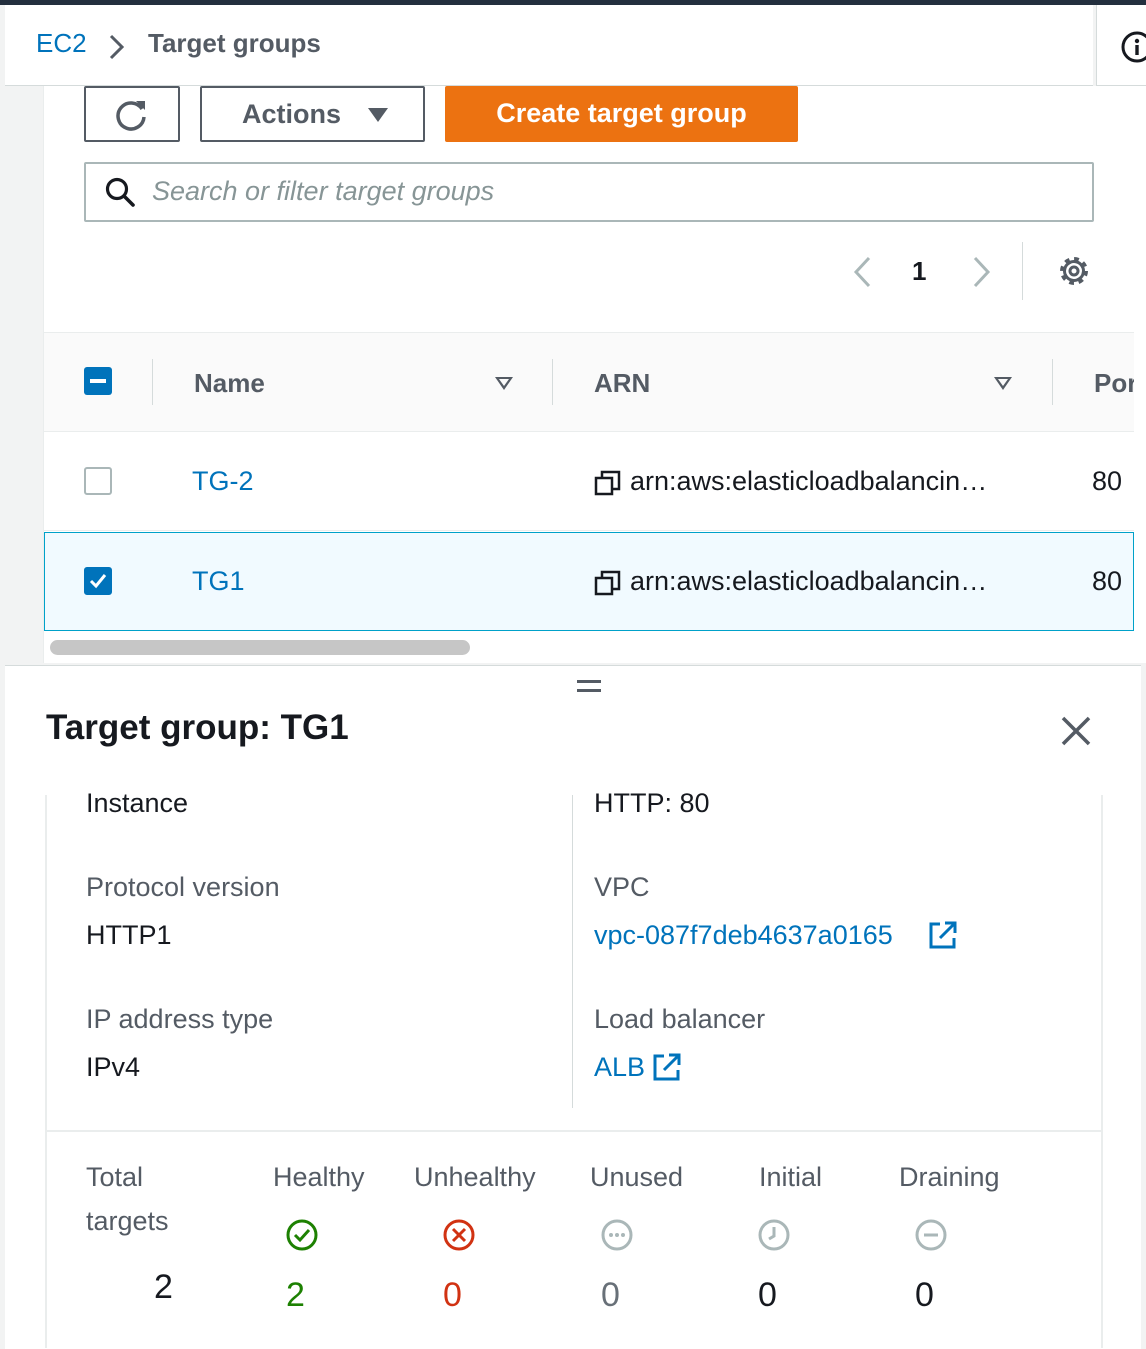  I want to click on search-icon, so click(120, 192).